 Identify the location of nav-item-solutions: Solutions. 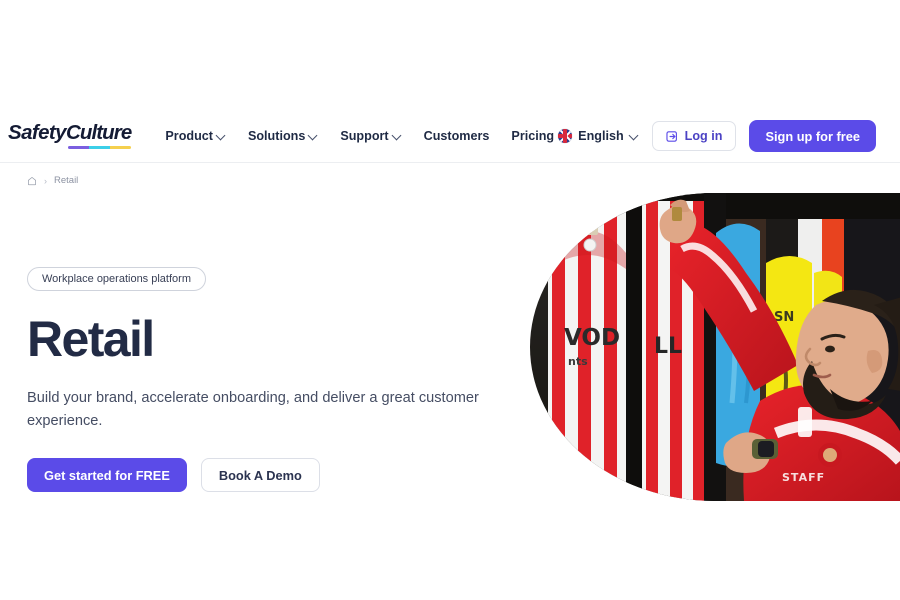
(283, 136).